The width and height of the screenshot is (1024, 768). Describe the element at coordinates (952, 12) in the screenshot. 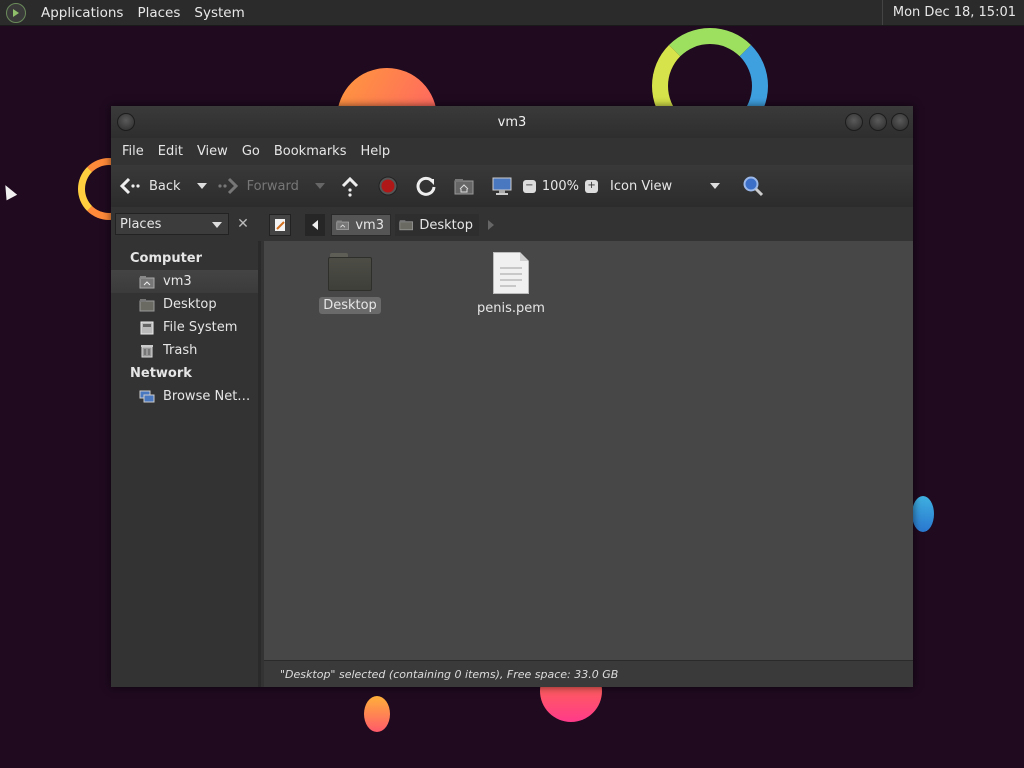

I see `clock: Mon Dec 18, 15:01` at that location.